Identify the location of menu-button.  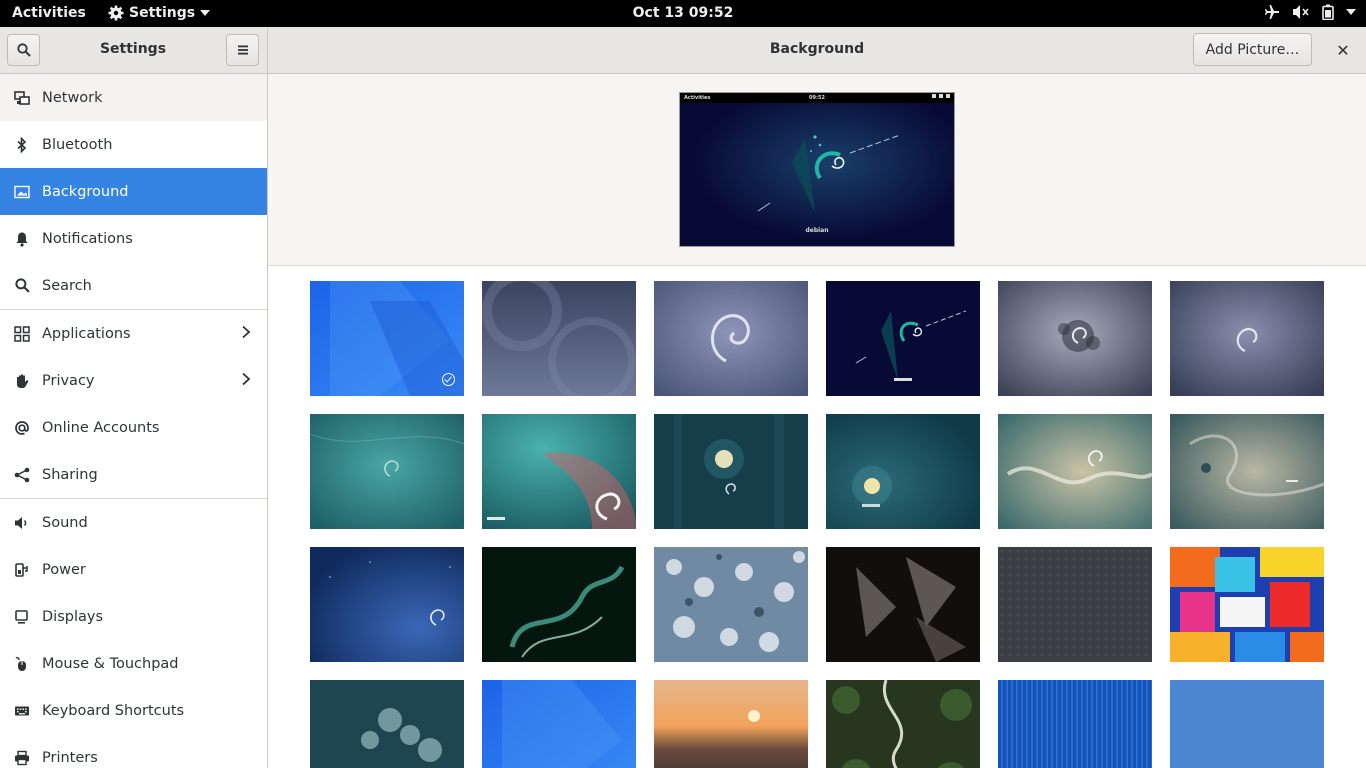
(242, 50).